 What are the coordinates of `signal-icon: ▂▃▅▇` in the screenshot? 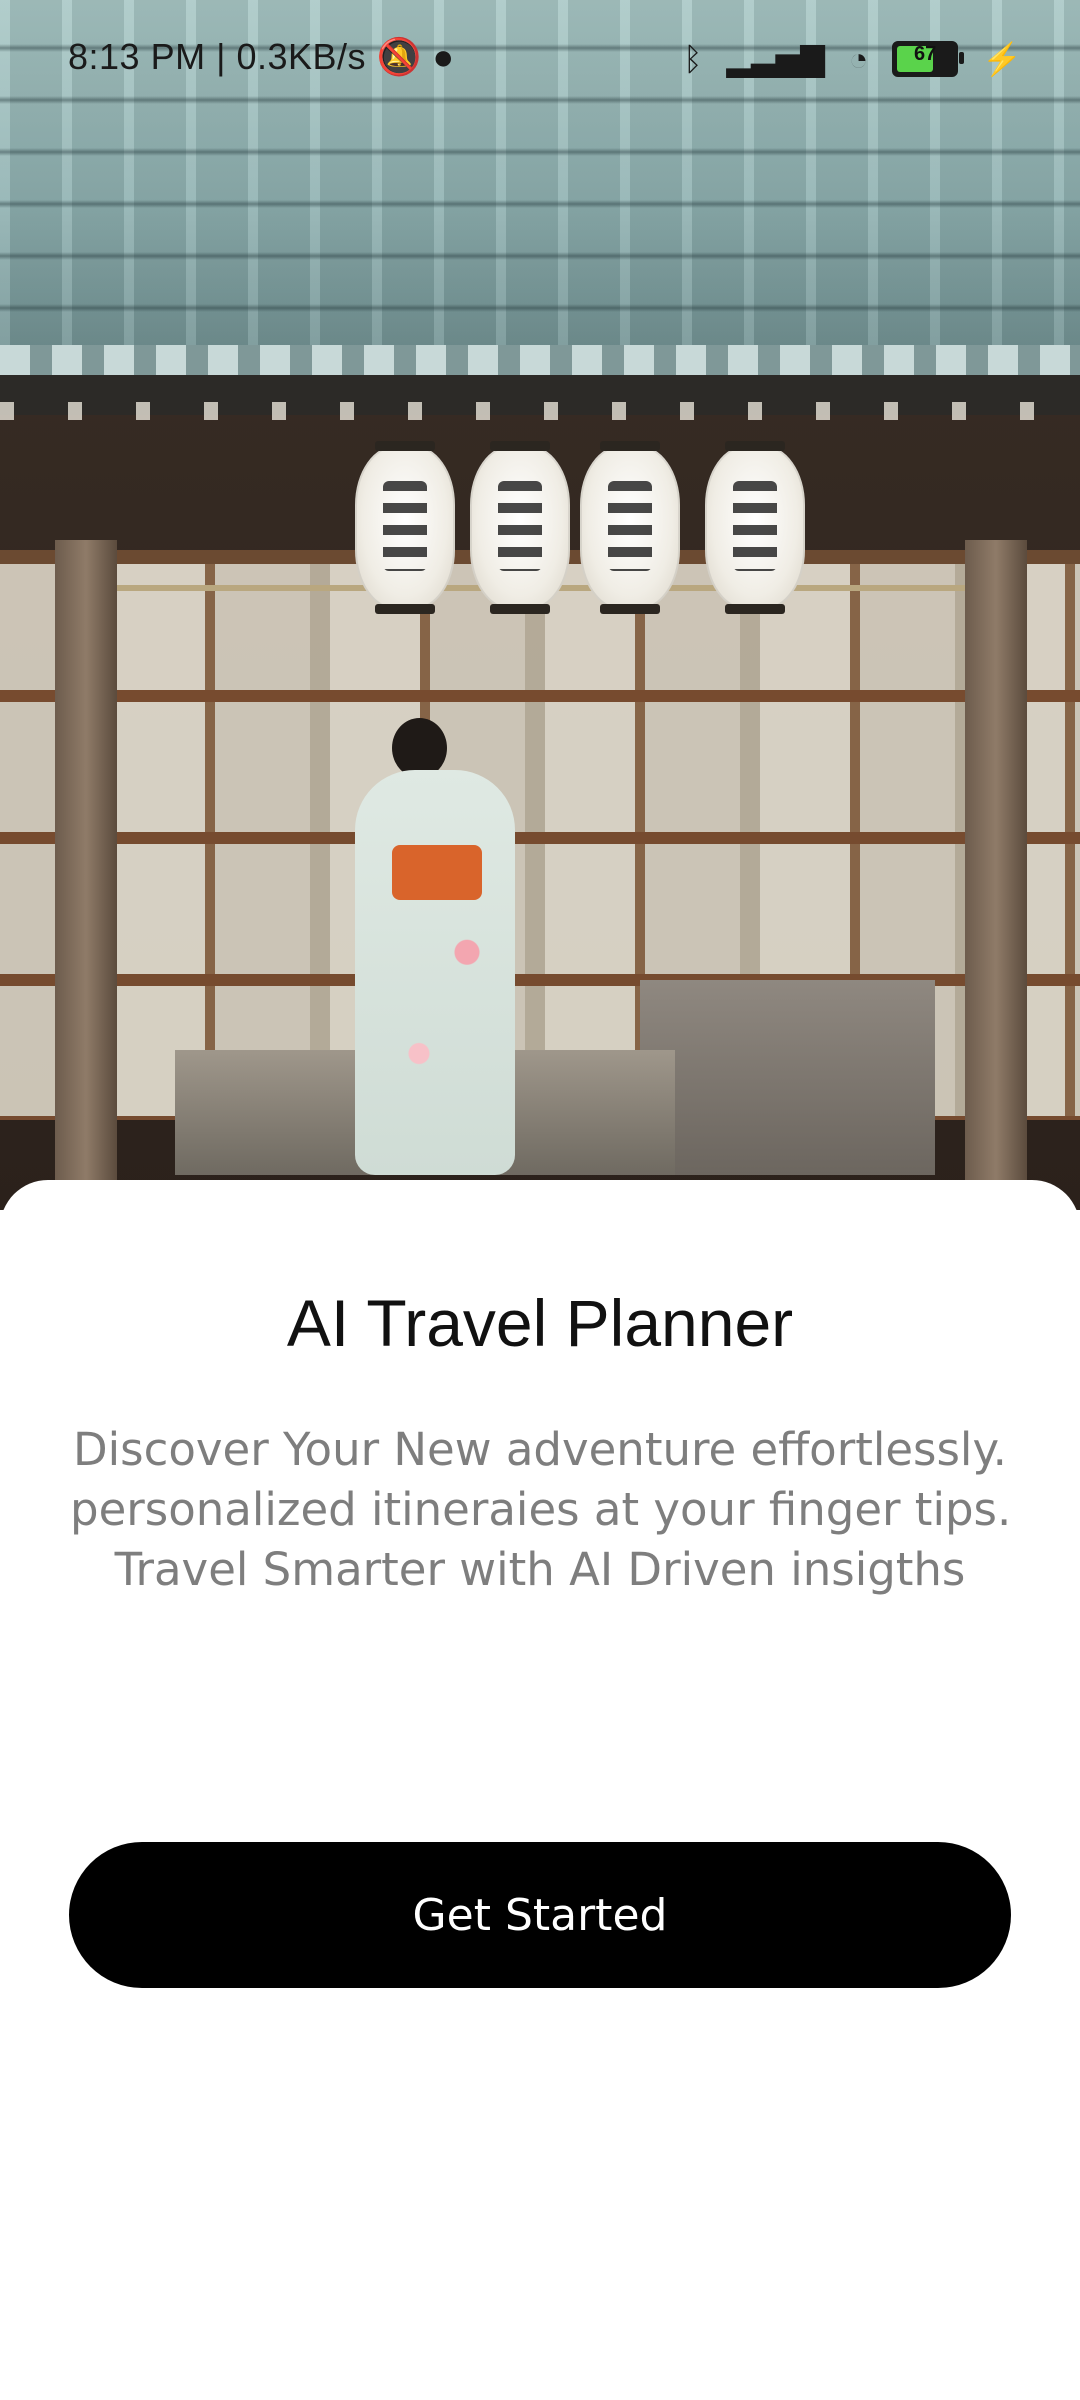 It's located at (775, 59).